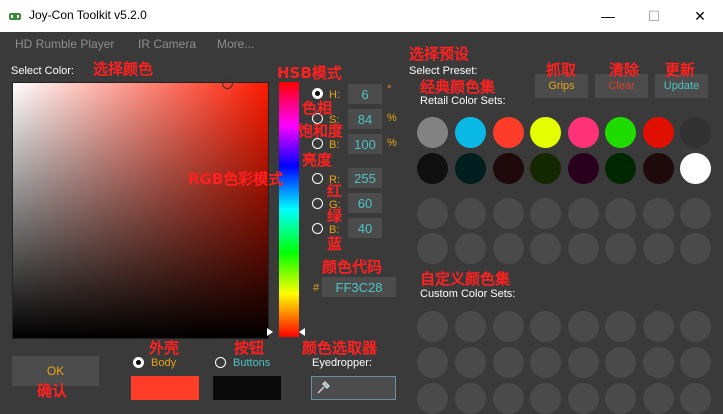  I want to click on annotation-classic-sets: 经典颜色集, so click(458, 87).